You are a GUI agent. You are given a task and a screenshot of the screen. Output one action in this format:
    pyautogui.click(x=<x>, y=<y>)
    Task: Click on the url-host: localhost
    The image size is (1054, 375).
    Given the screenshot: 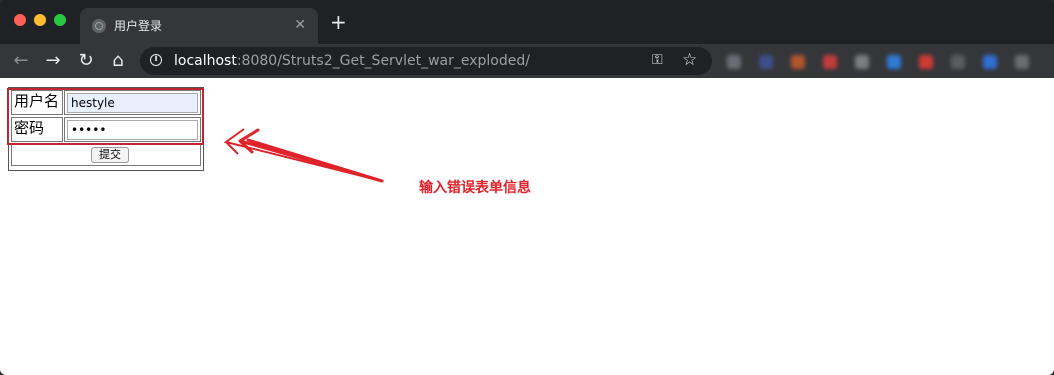 What is the action you would take?
    pyautogui.click(x=205, y=61)
    